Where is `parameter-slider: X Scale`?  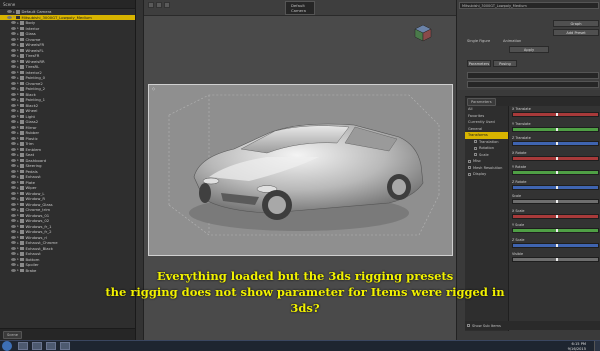 parameter-slider: X Scale is located at coordinates (555, 215).